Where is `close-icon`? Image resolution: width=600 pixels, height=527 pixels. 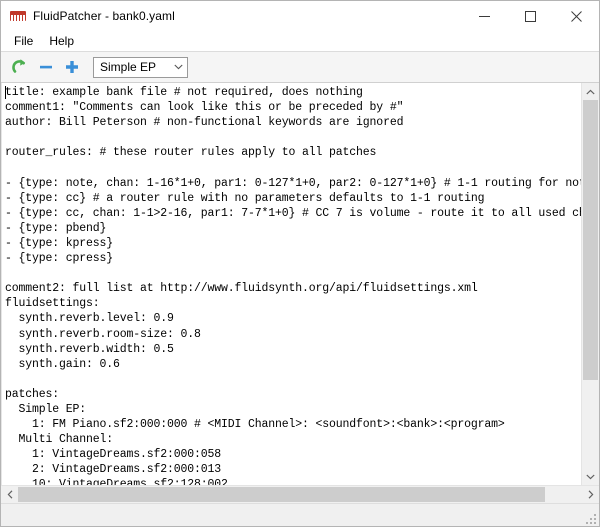
close-icon is located at coordinates (576, 16).